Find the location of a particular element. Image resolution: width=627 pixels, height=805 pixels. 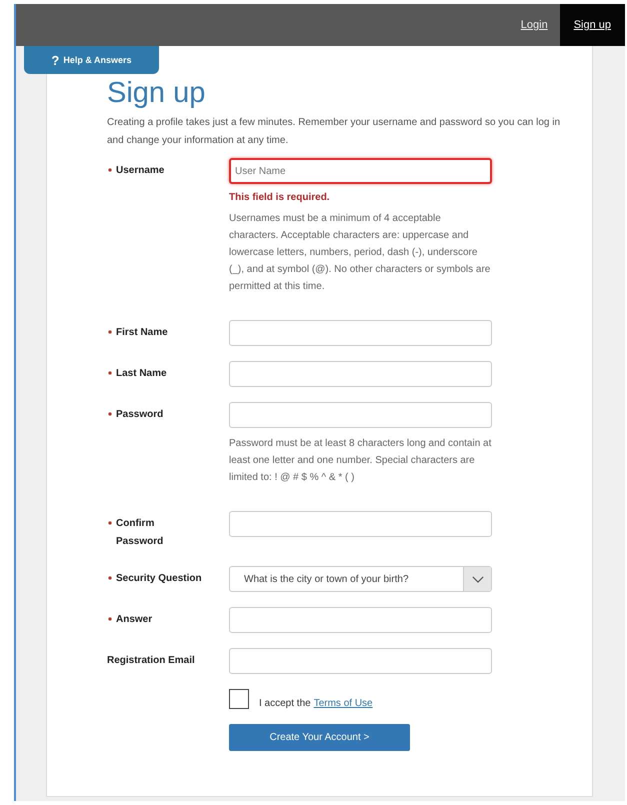

field-label: Confirm Password is located at coordinates (140, 533).